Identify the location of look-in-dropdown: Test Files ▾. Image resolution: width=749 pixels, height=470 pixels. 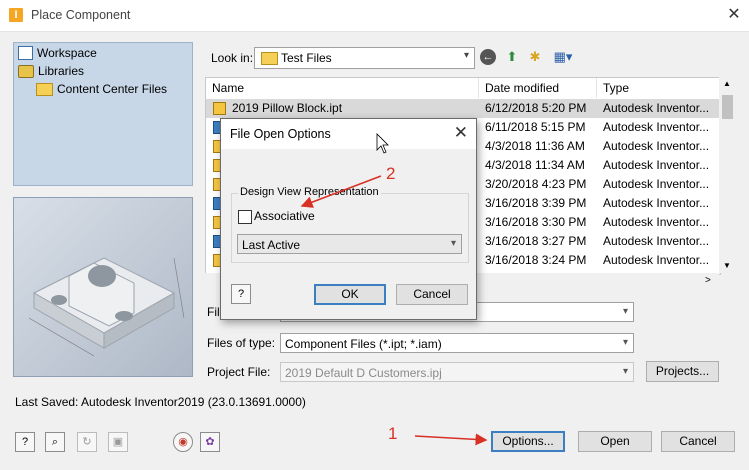
(364, 58).